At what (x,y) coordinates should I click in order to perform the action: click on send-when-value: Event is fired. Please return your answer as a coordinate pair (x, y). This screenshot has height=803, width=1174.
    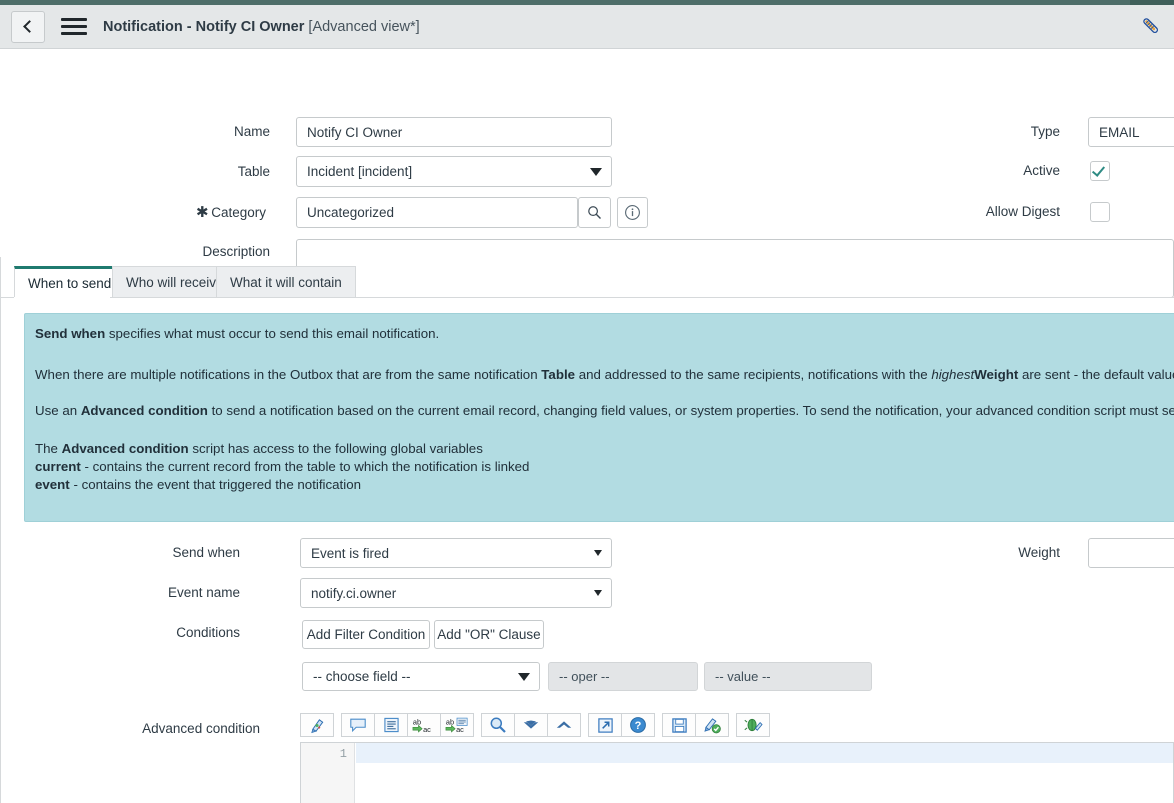
    Looking at the image, I should click on (350, 553).